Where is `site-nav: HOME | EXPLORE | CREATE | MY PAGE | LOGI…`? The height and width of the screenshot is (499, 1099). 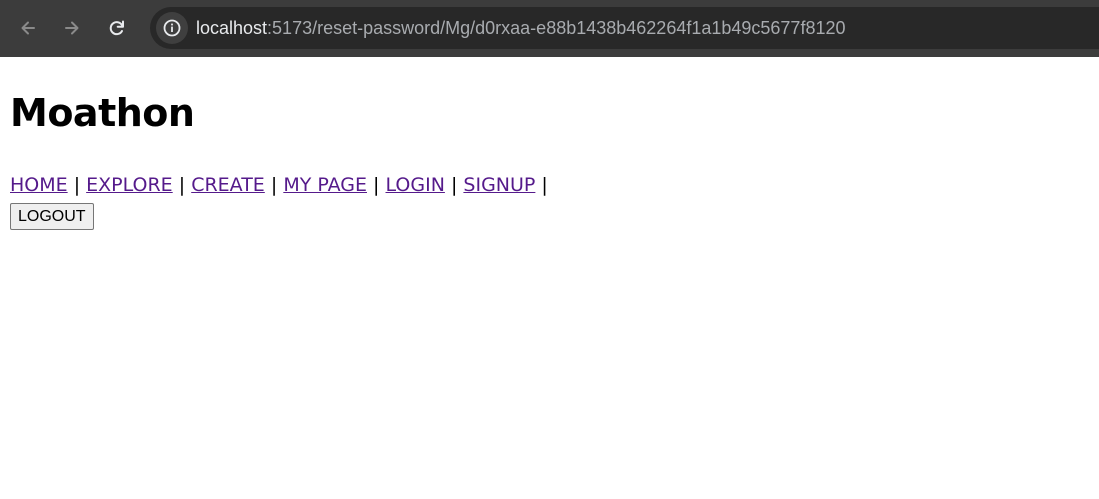 site-nav: HOME | EXPLORE | CREATE | MY PAGE | LOGI… is located at coordinates (279, 185).